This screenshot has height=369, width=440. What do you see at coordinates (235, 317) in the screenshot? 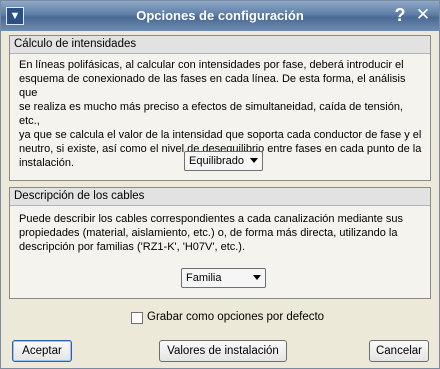
I see `save-default-label: Grabar como opciones por defecto` at bounding box center [235, 317].